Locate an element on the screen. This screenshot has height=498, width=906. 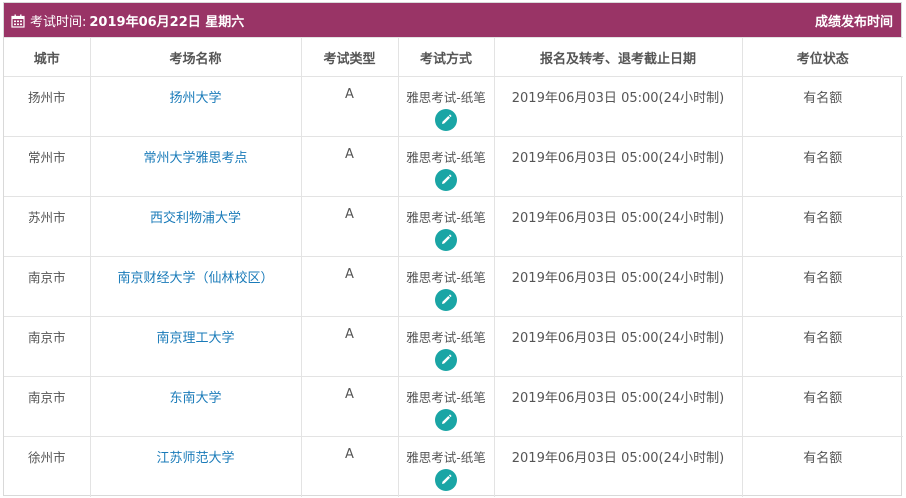
venue-link: 南京财经大学（仙林校区） is located at coordinates (195, 278).